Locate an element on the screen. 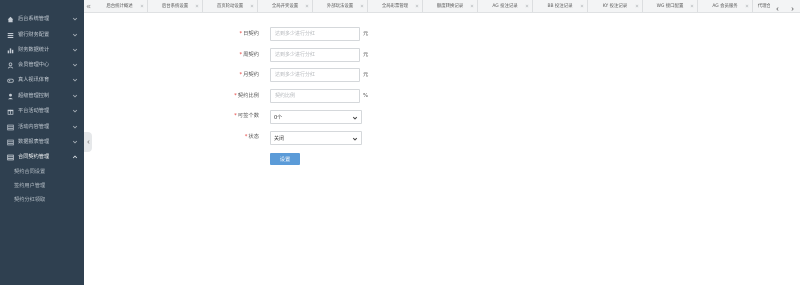 This screenshot has width=800, height=285. tab: 额度转换记录 is located at coordinates (450, 6).